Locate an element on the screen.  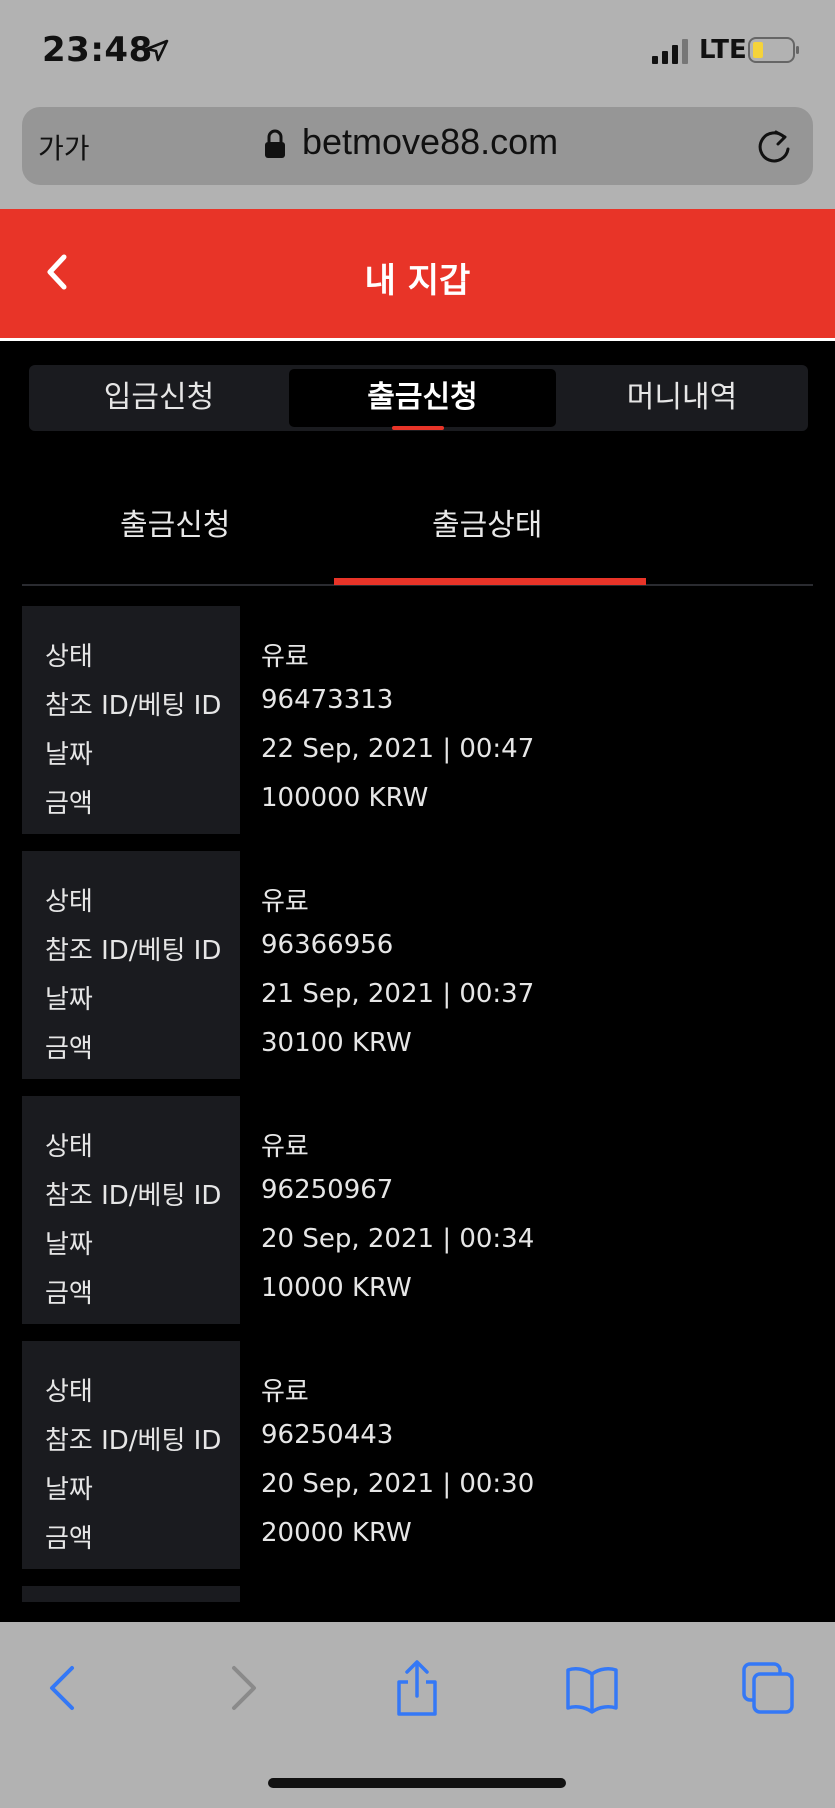
tab-withdraw: 출금신청 is located at coordinates (422, 399).